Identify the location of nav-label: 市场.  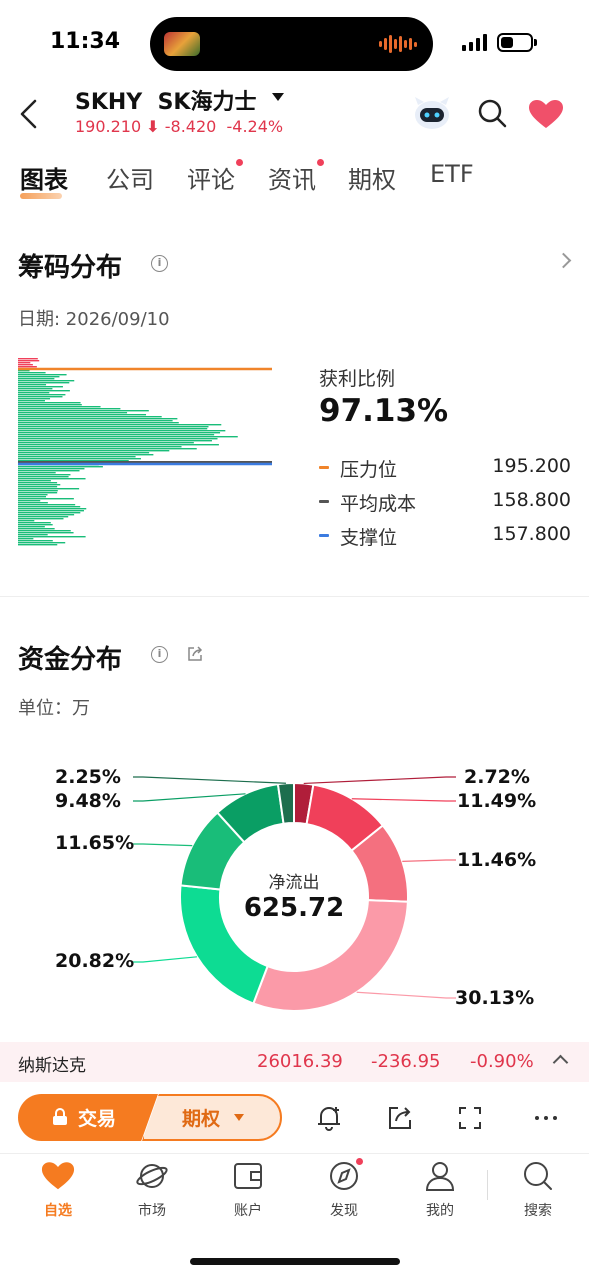
(152, 1211).